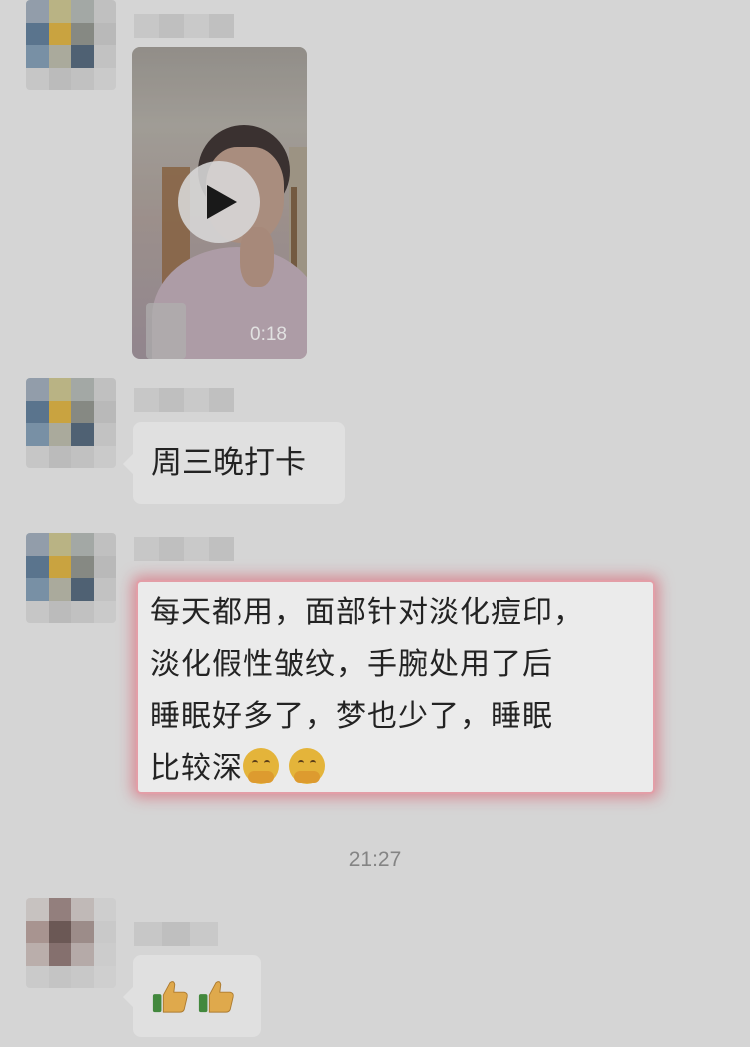 The height and width of the screenshot is (1047, 750). I want to click on message-line: 每天都用，面部针对淡化痘印，, so click(367, 612).